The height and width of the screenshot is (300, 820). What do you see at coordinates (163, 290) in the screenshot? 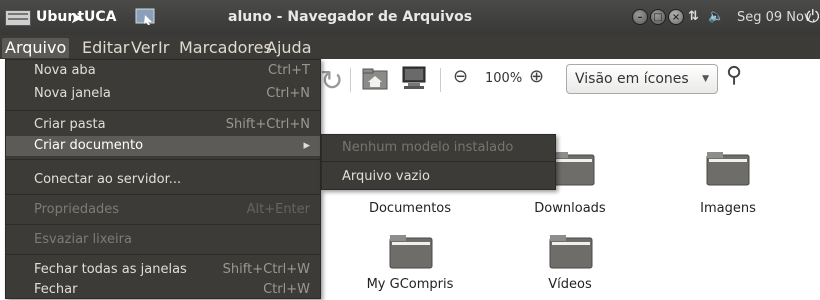
I see `menu-item-fechar: Fechar Ctrl+W` at bounding box center [163, 290].